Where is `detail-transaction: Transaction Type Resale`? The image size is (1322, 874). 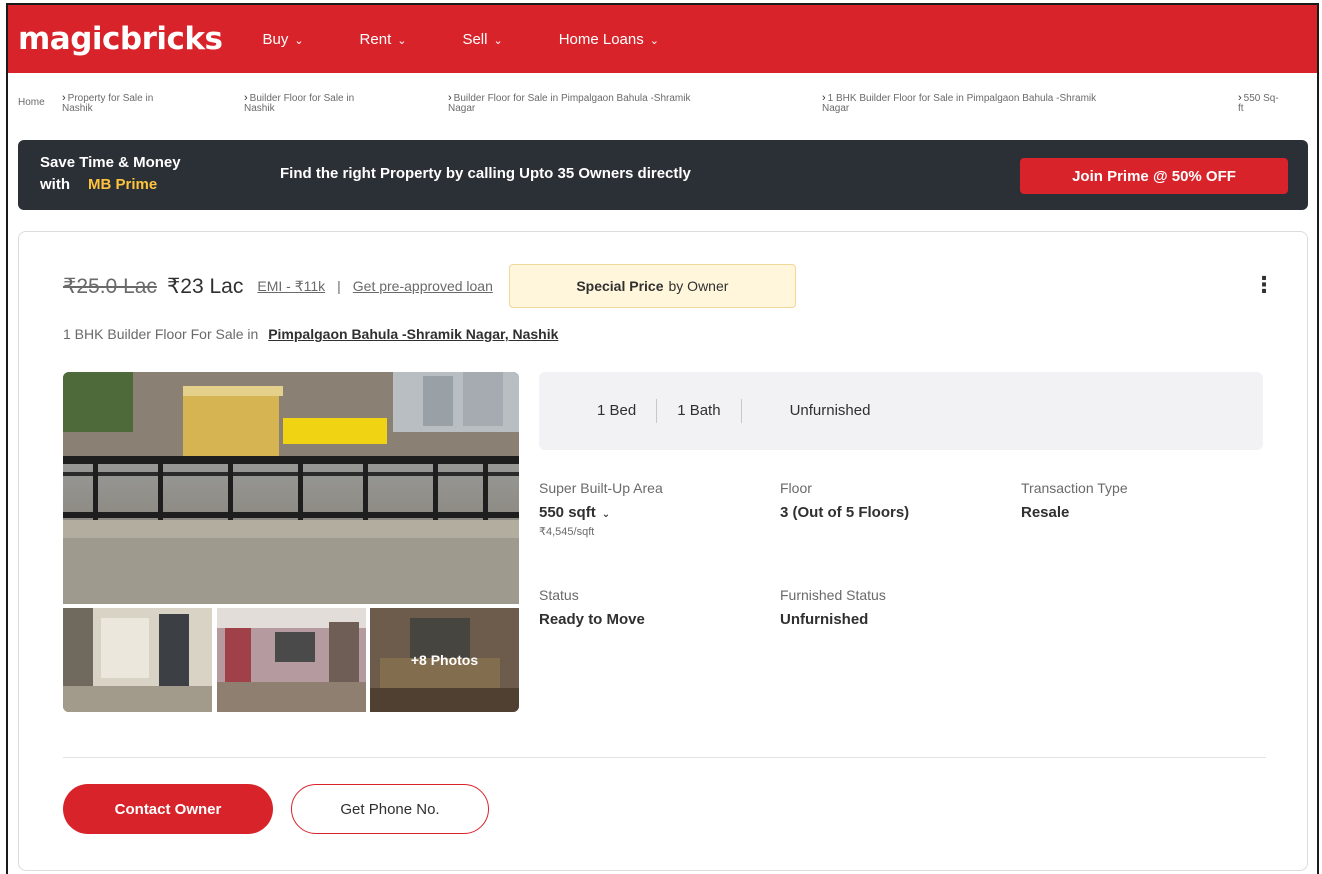 detail-transaction: Transaction Type Resale is located at coordinates (1074, 500).